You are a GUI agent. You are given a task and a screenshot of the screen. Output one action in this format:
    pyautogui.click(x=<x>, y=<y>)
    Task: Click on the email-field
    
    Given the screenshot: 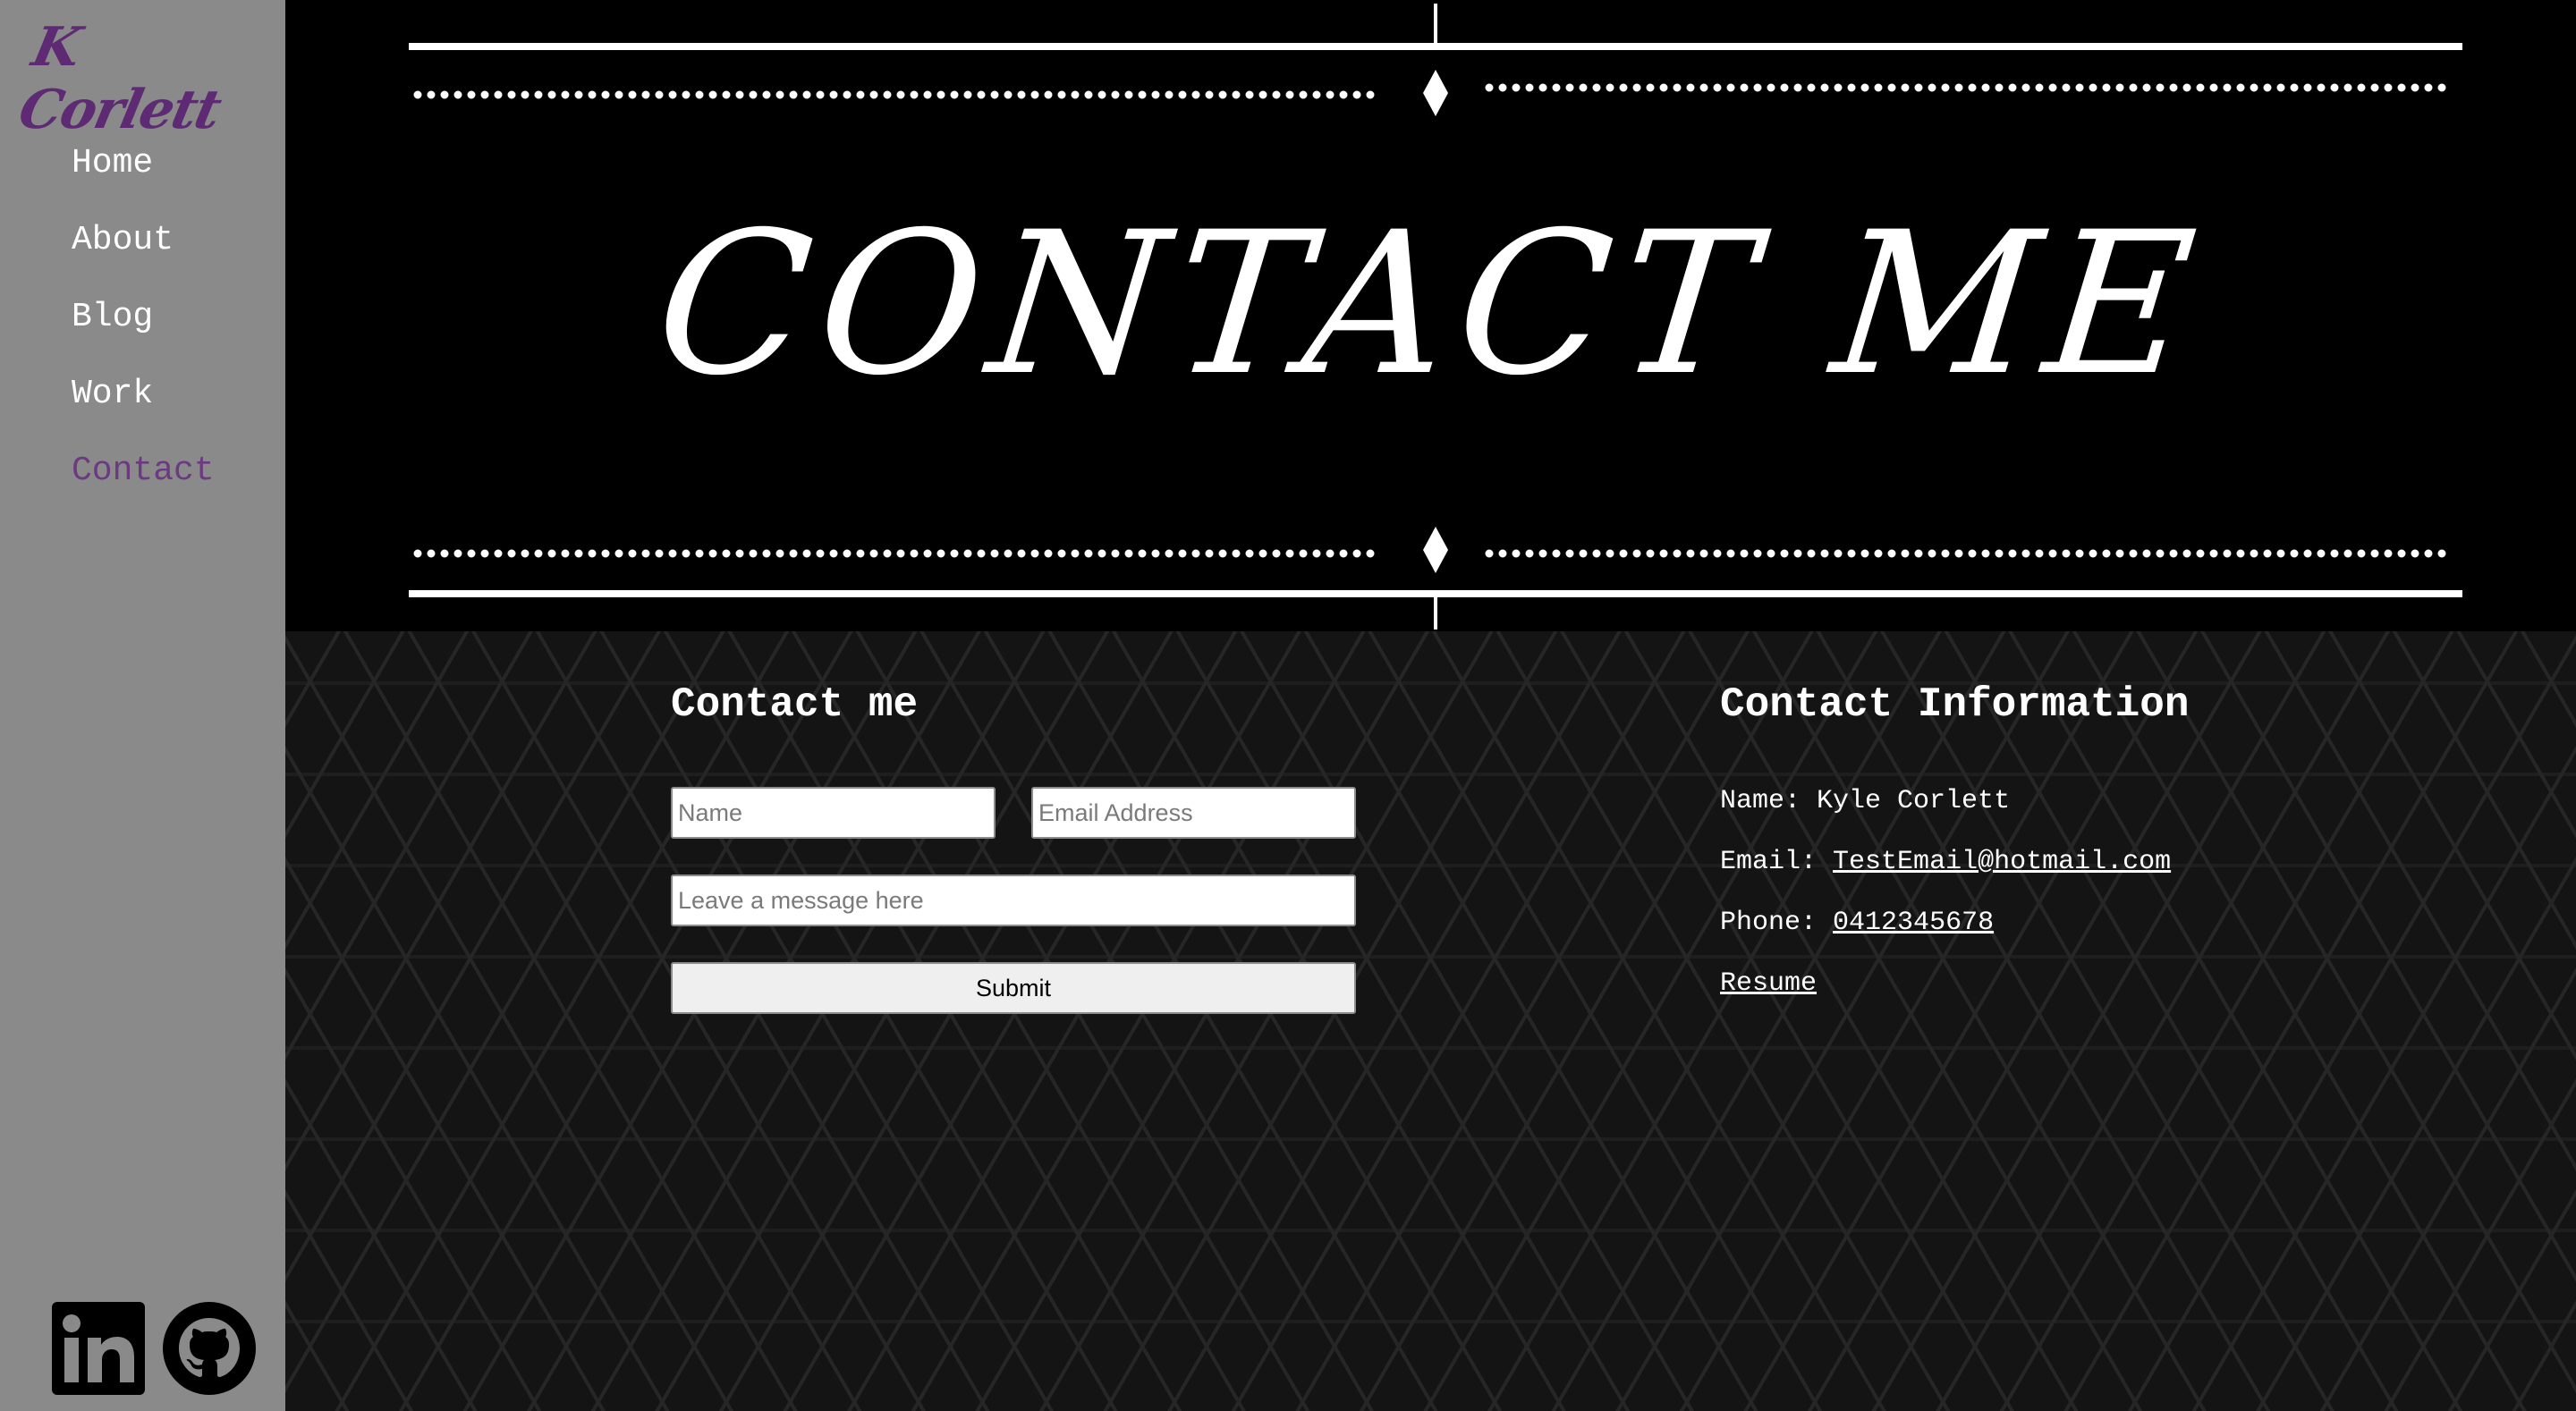 What is the action you would take?
    pyautogui.click(x=1193, y=813)
    